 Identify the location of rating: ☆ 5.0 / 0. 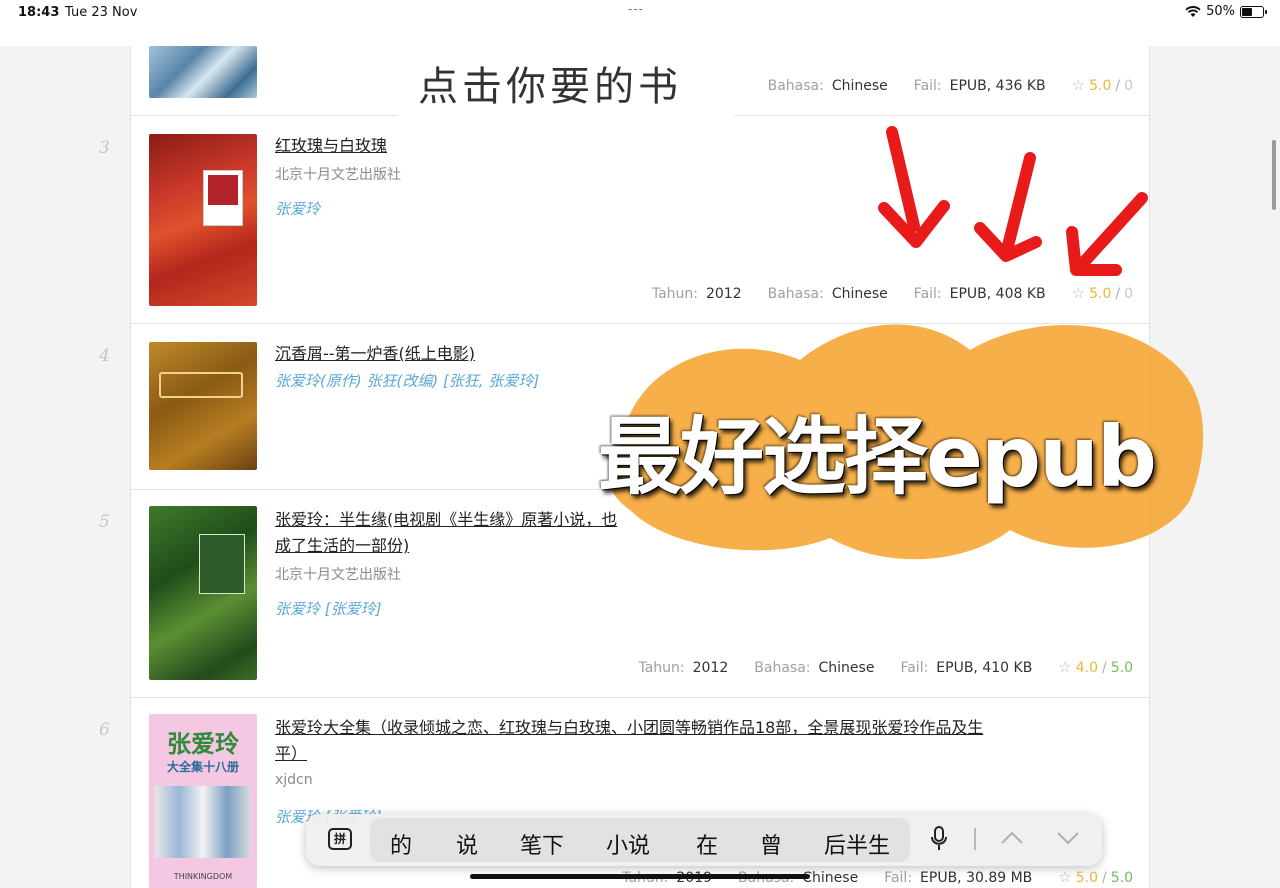
(1102, 85).